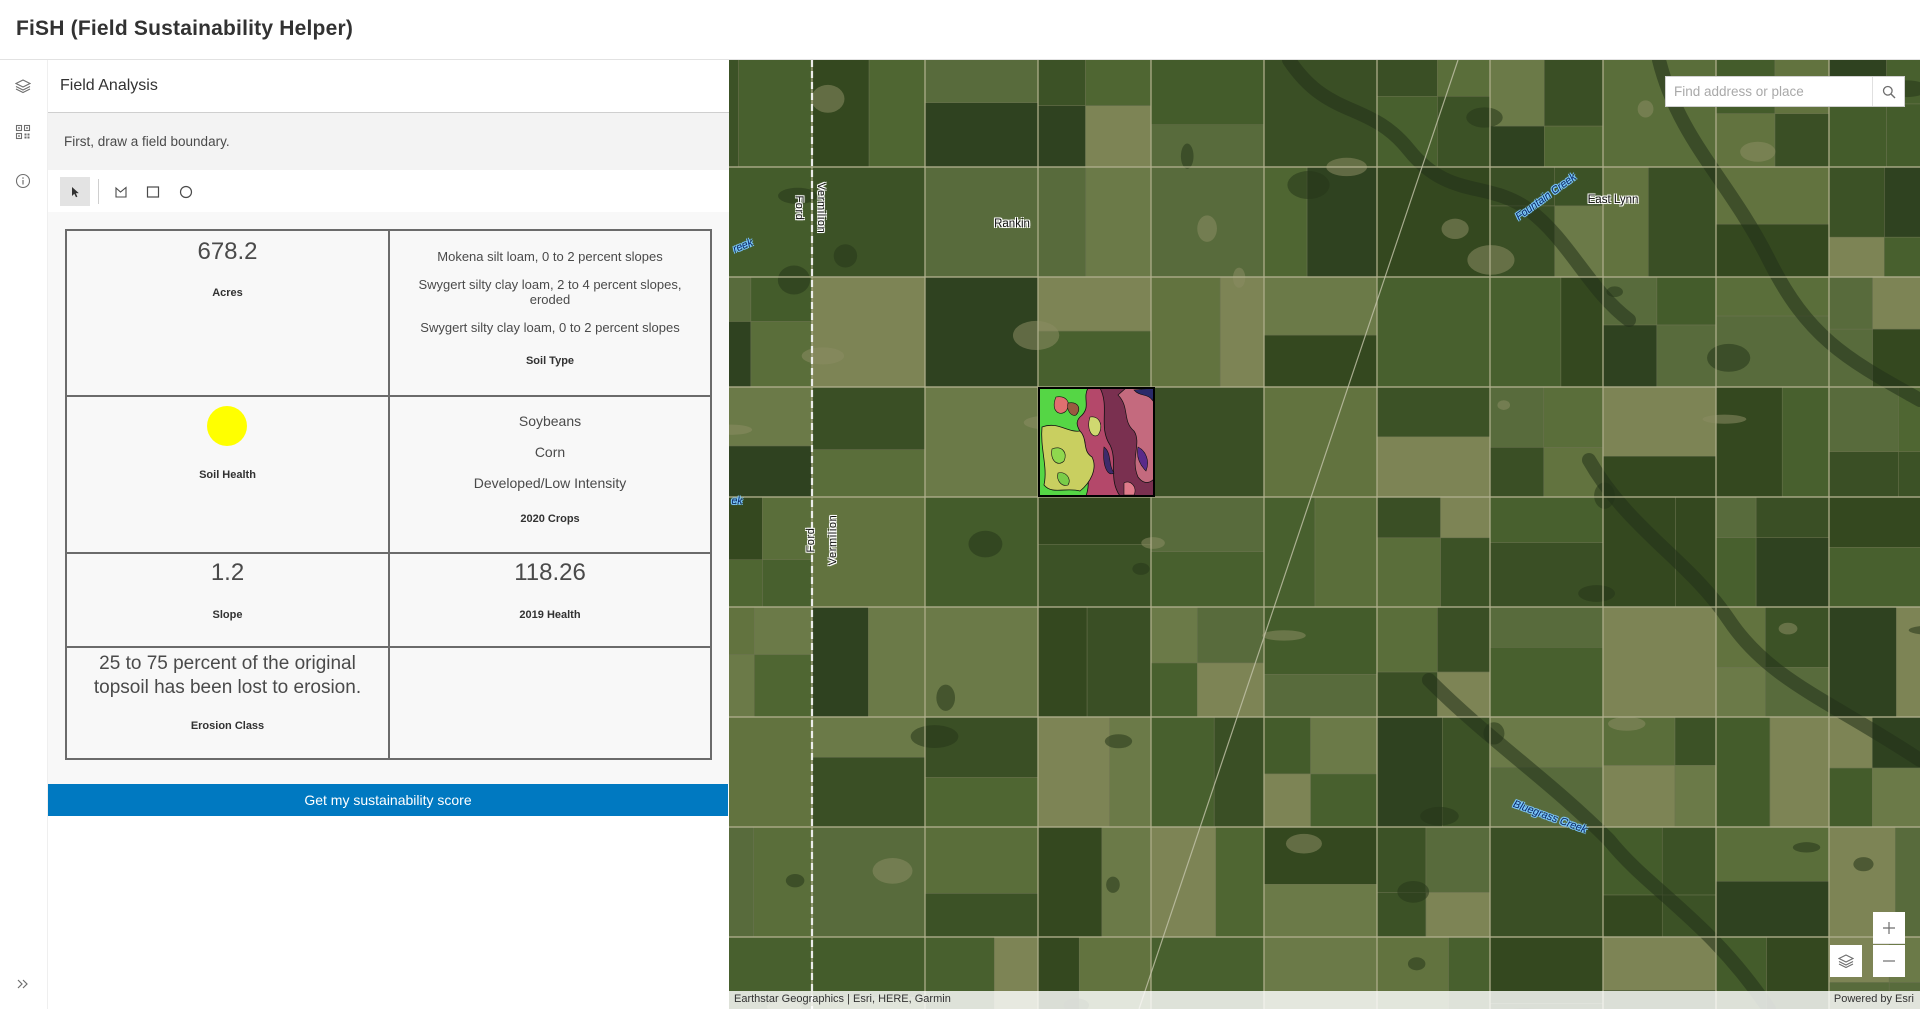 The image size is (1920, 1009). I want to click on crop-item: Corn, so click(550, 452).